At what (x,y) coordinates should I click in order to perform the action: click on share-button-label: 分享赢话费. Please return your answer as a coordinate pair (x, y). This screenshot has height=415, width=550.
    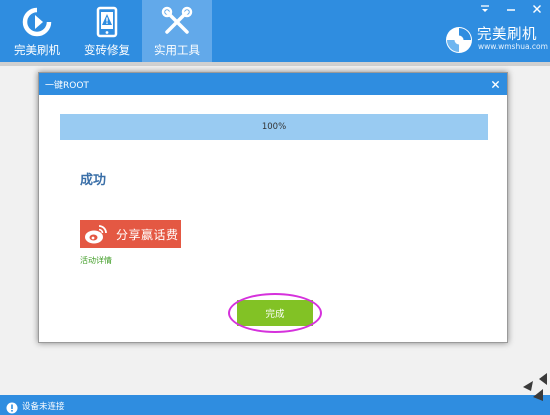
    Looking at the image, I should click on (147, 235).